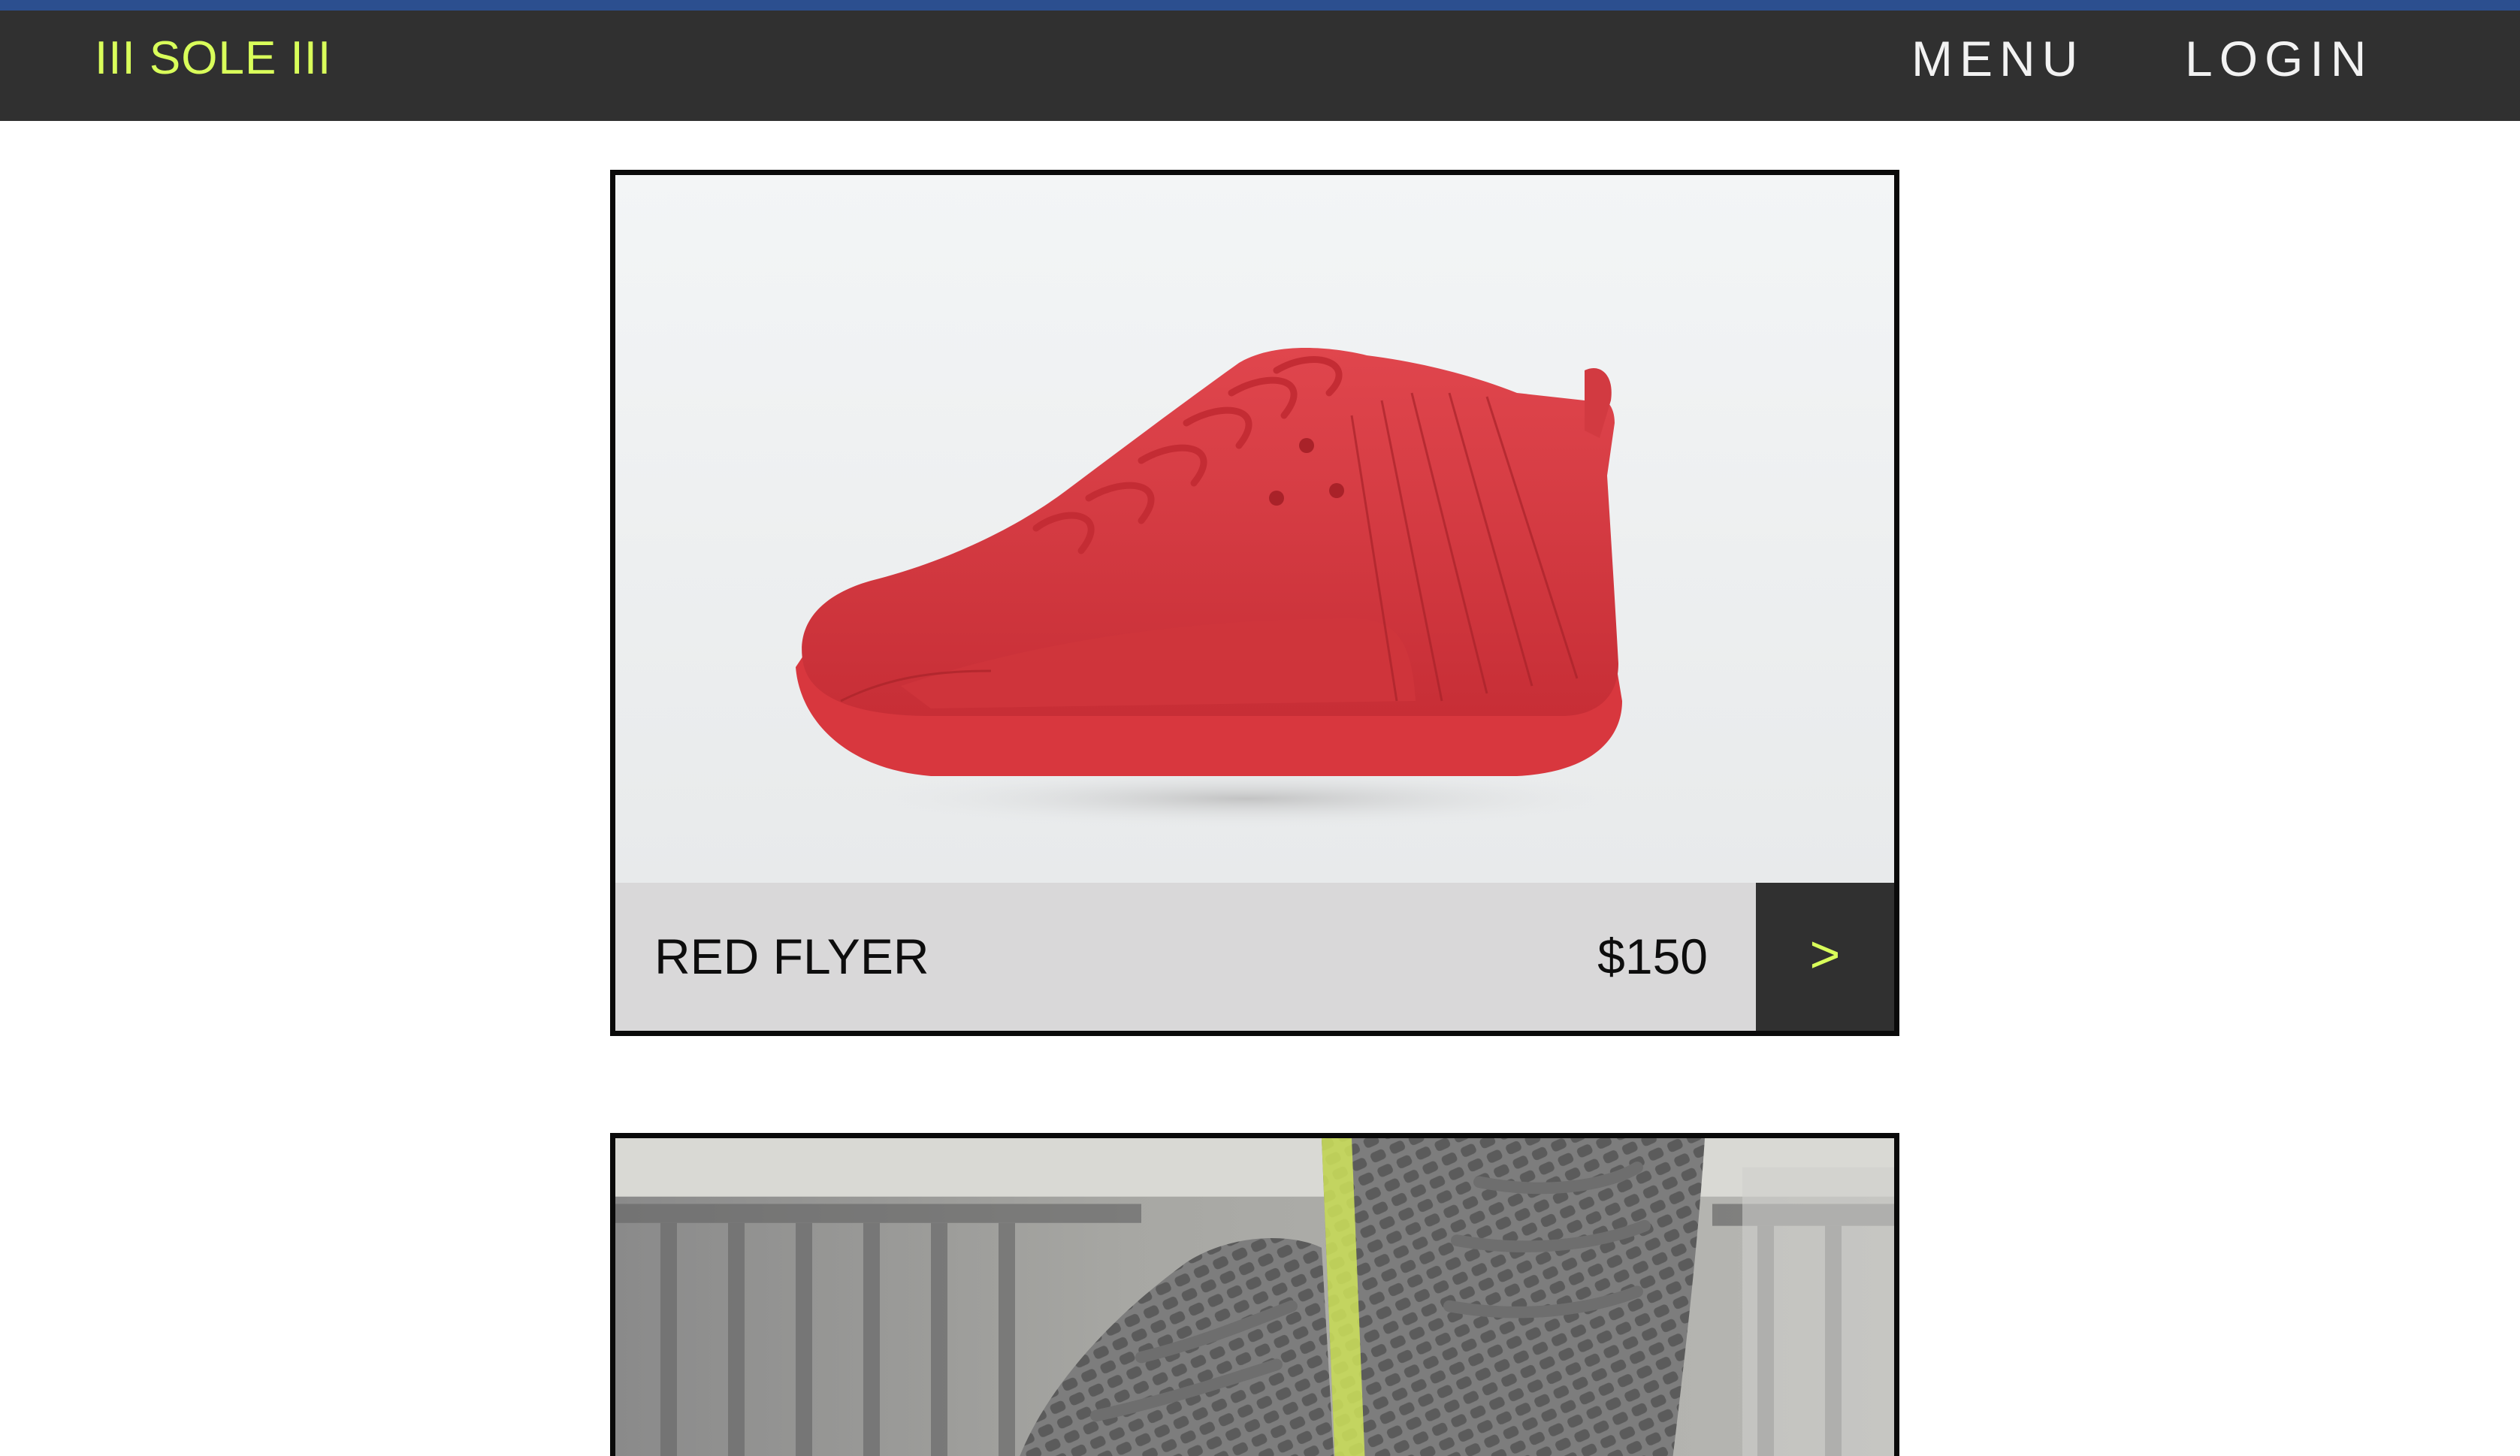 This screenshot has height=1456, width=2520. What do you see at coordinates (1254, 957) in the screenshot?
I see `product-info-bar: RED FLYER $150 >` at bounding box center [1254, 957].